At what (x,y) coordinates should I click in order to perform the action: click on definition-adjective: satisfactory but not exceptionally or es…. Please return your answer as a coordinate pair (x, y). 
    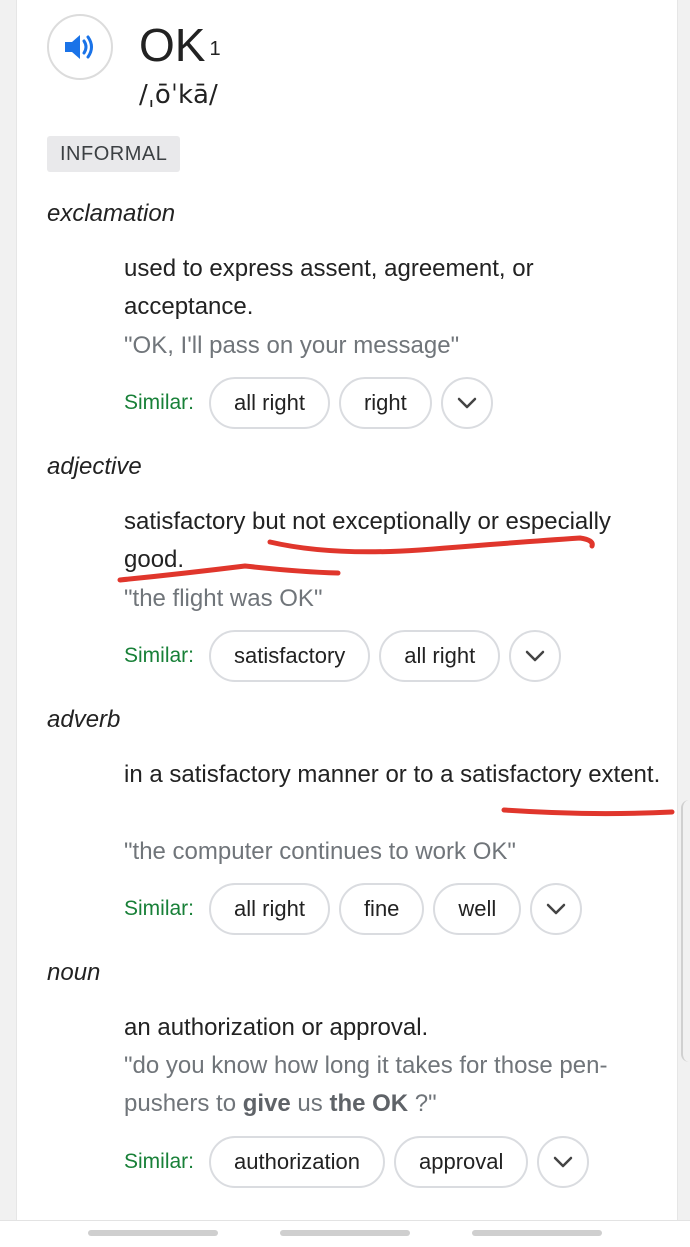
    Looking at the image, I should click on (367, 540).